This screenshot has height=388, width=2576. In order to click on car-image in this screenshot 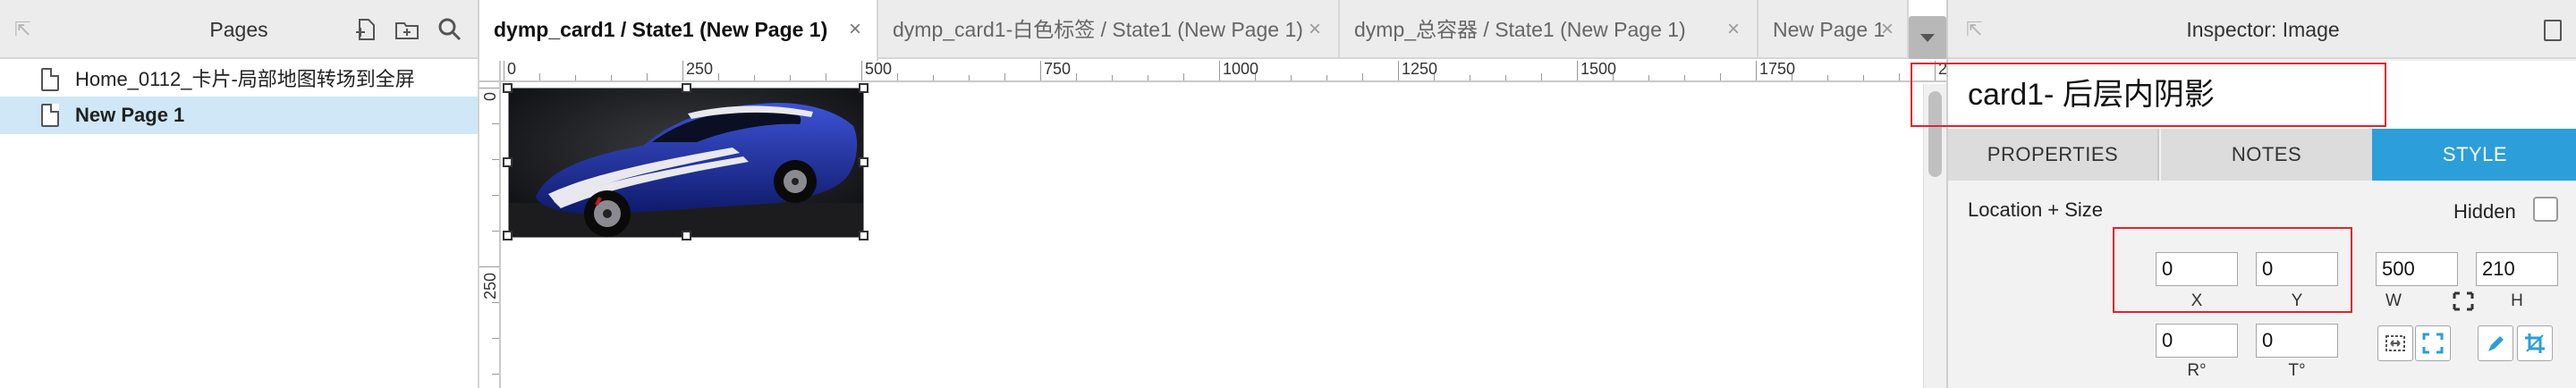, I will do `click(686, 163)`.